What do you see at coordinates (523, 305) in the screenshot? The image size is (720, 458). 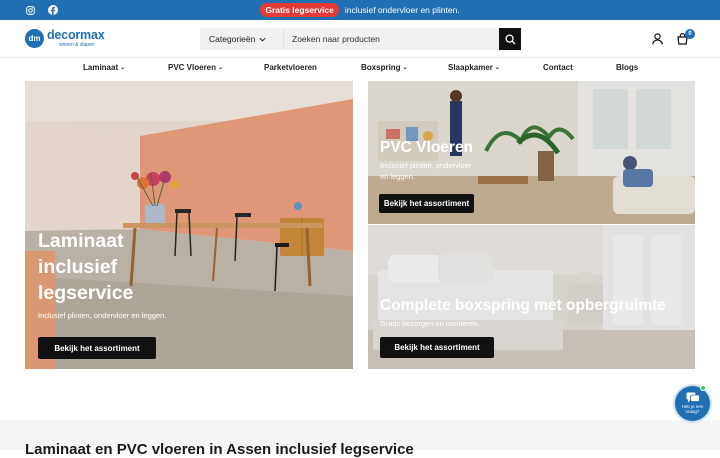 I see `boxspring-tile-title: Complete boxspring met opbergruimte` at bounding box center [523, 305].